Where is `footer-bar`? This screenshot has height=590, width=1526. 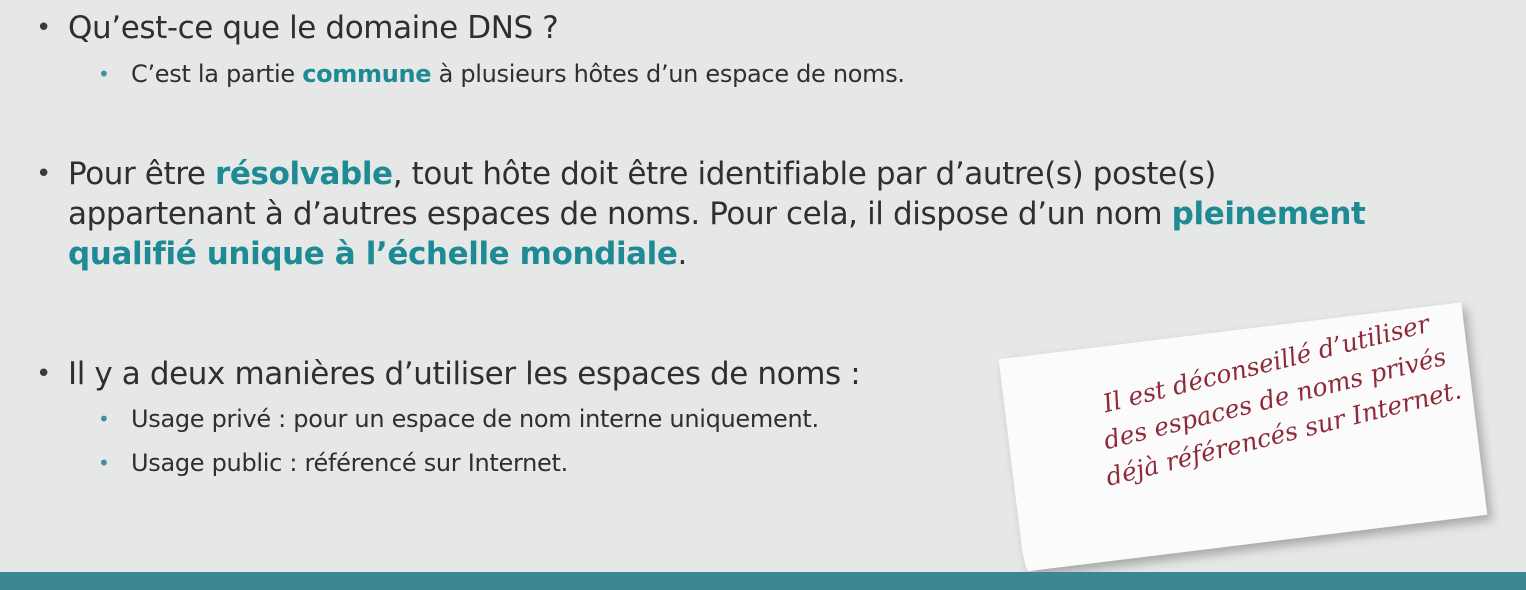
footer-bar is located at coordinates (763, 581).